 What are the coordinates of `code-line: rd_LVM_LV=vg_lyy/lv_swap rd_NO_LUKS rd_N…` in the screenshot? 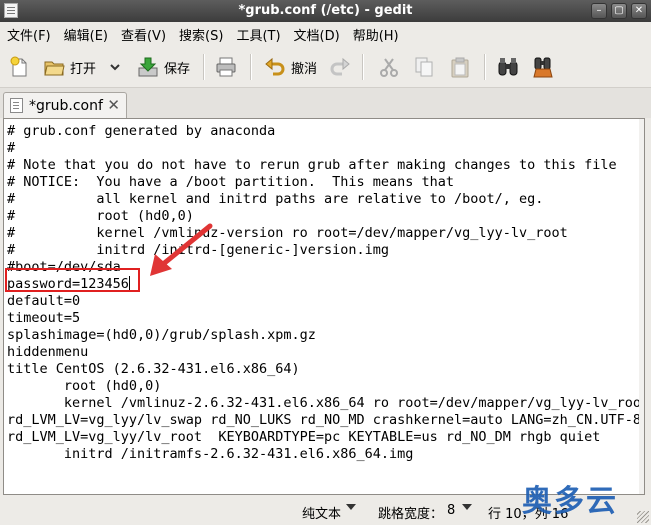 It's located at (323, 420).